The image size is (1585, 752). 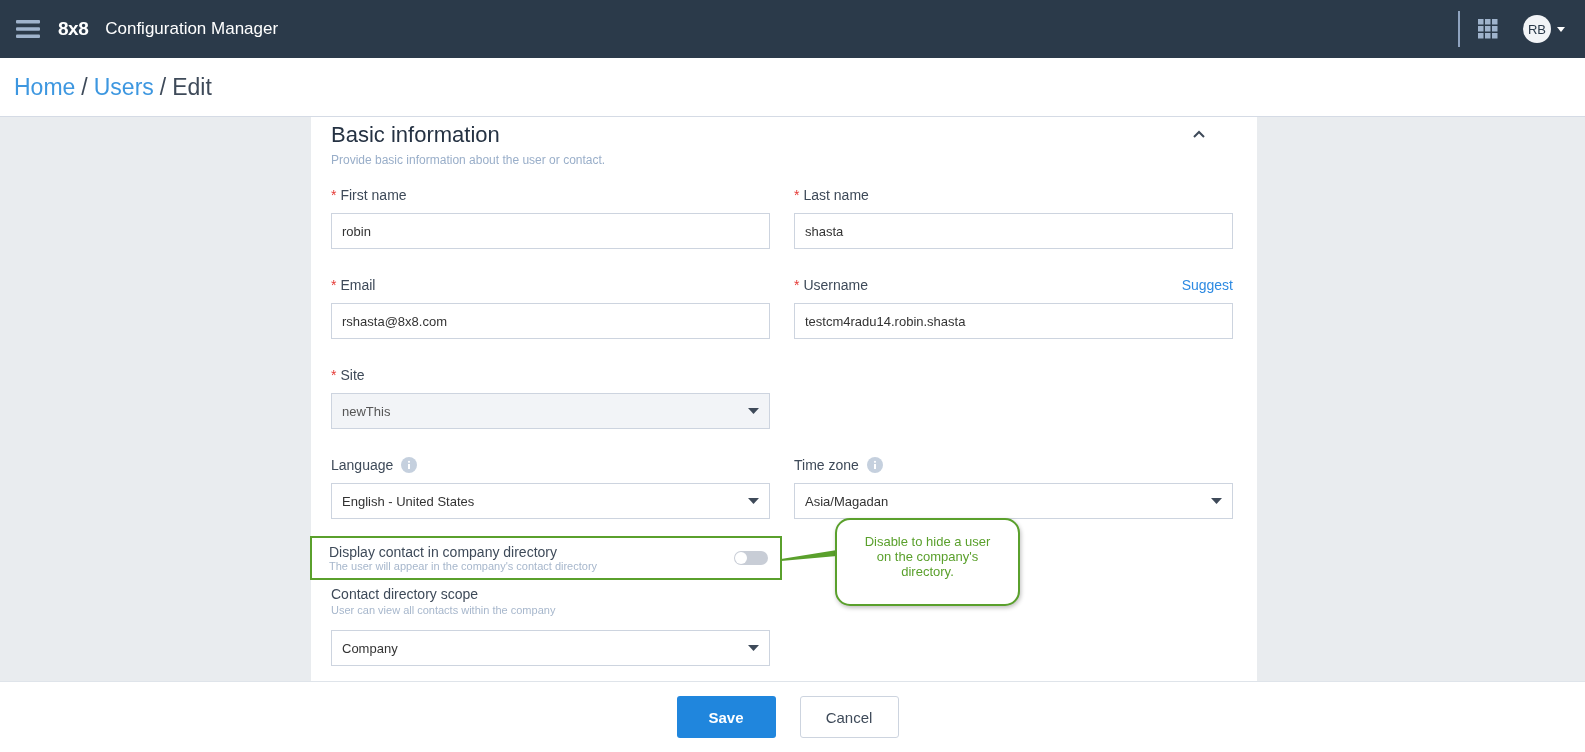 What do you see at coordinates (405, 594) in the screenshot?
I see `field-label: Contact directory scope` at bounding box center [405, 594].